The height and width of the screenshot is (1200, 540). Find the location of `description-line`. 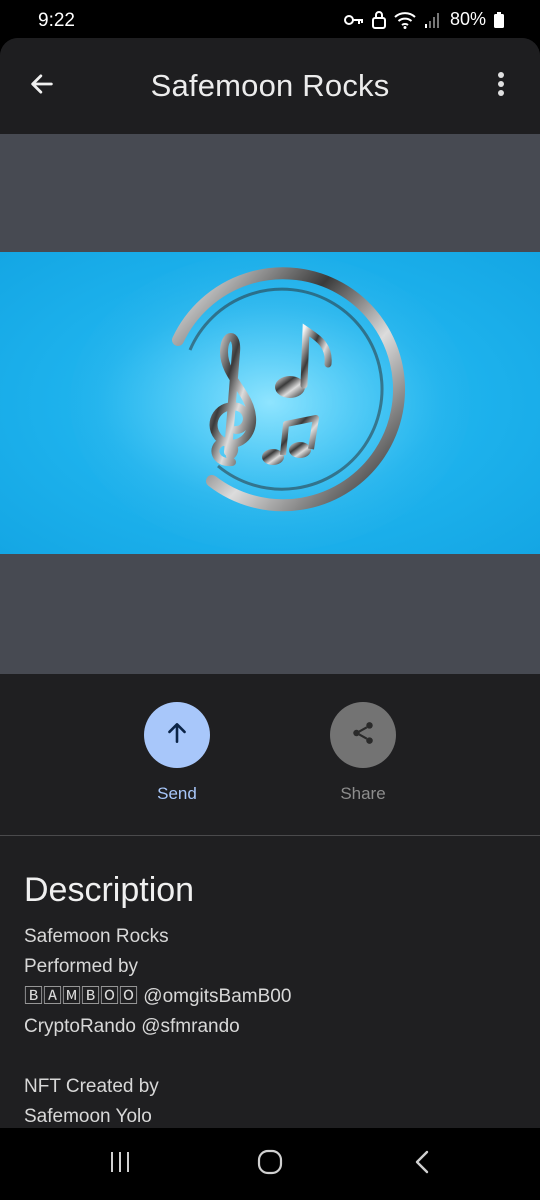

description-line is located at coordinates (274, 1057).